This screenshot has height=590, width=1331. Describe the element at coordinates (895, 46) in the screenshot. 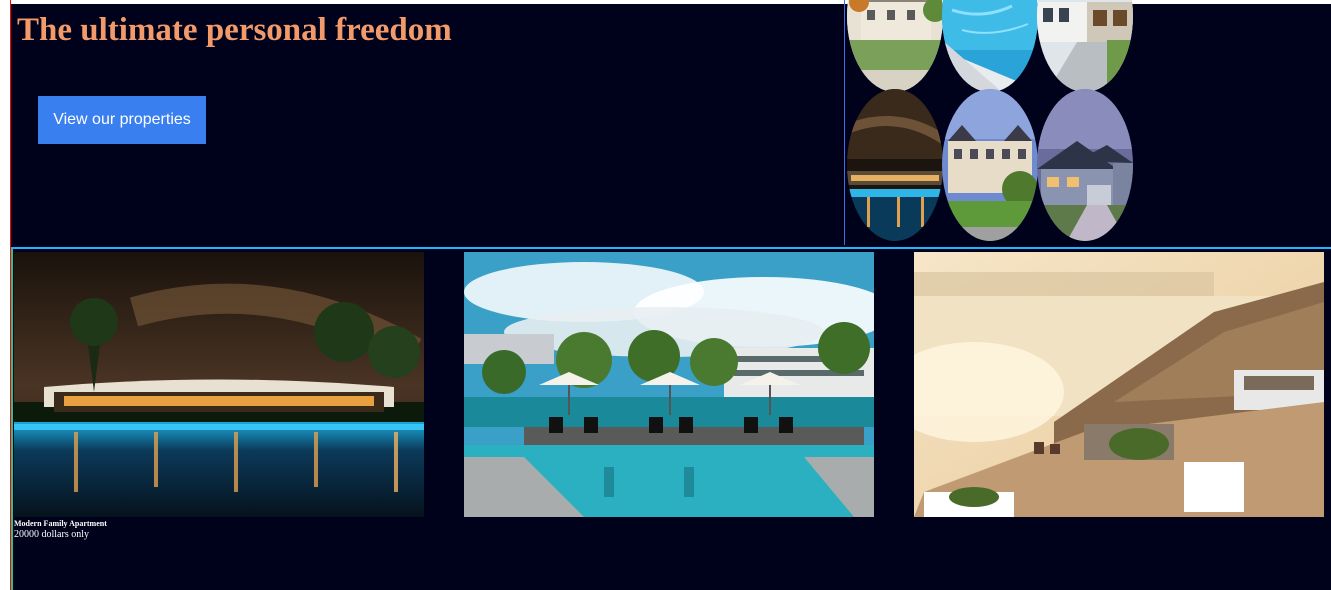

I see `gallery-photo-suburban-house` at that location.